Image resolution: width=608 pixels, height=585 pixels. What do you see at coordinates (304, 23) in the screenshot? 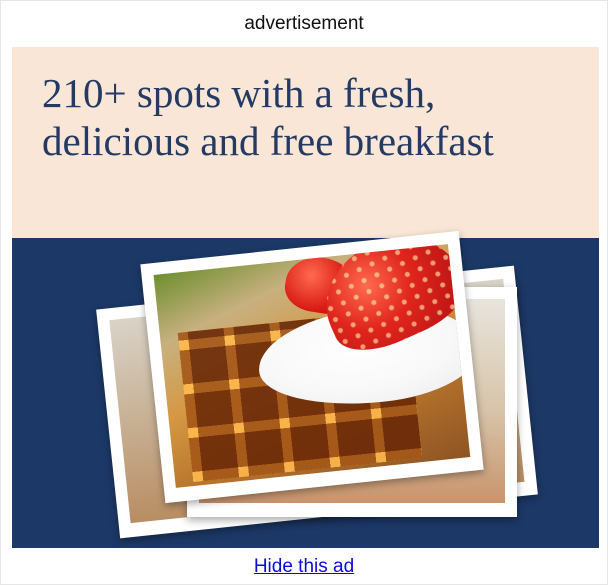
I see `ad-label: advertisement` at bounding box center [304, 23].